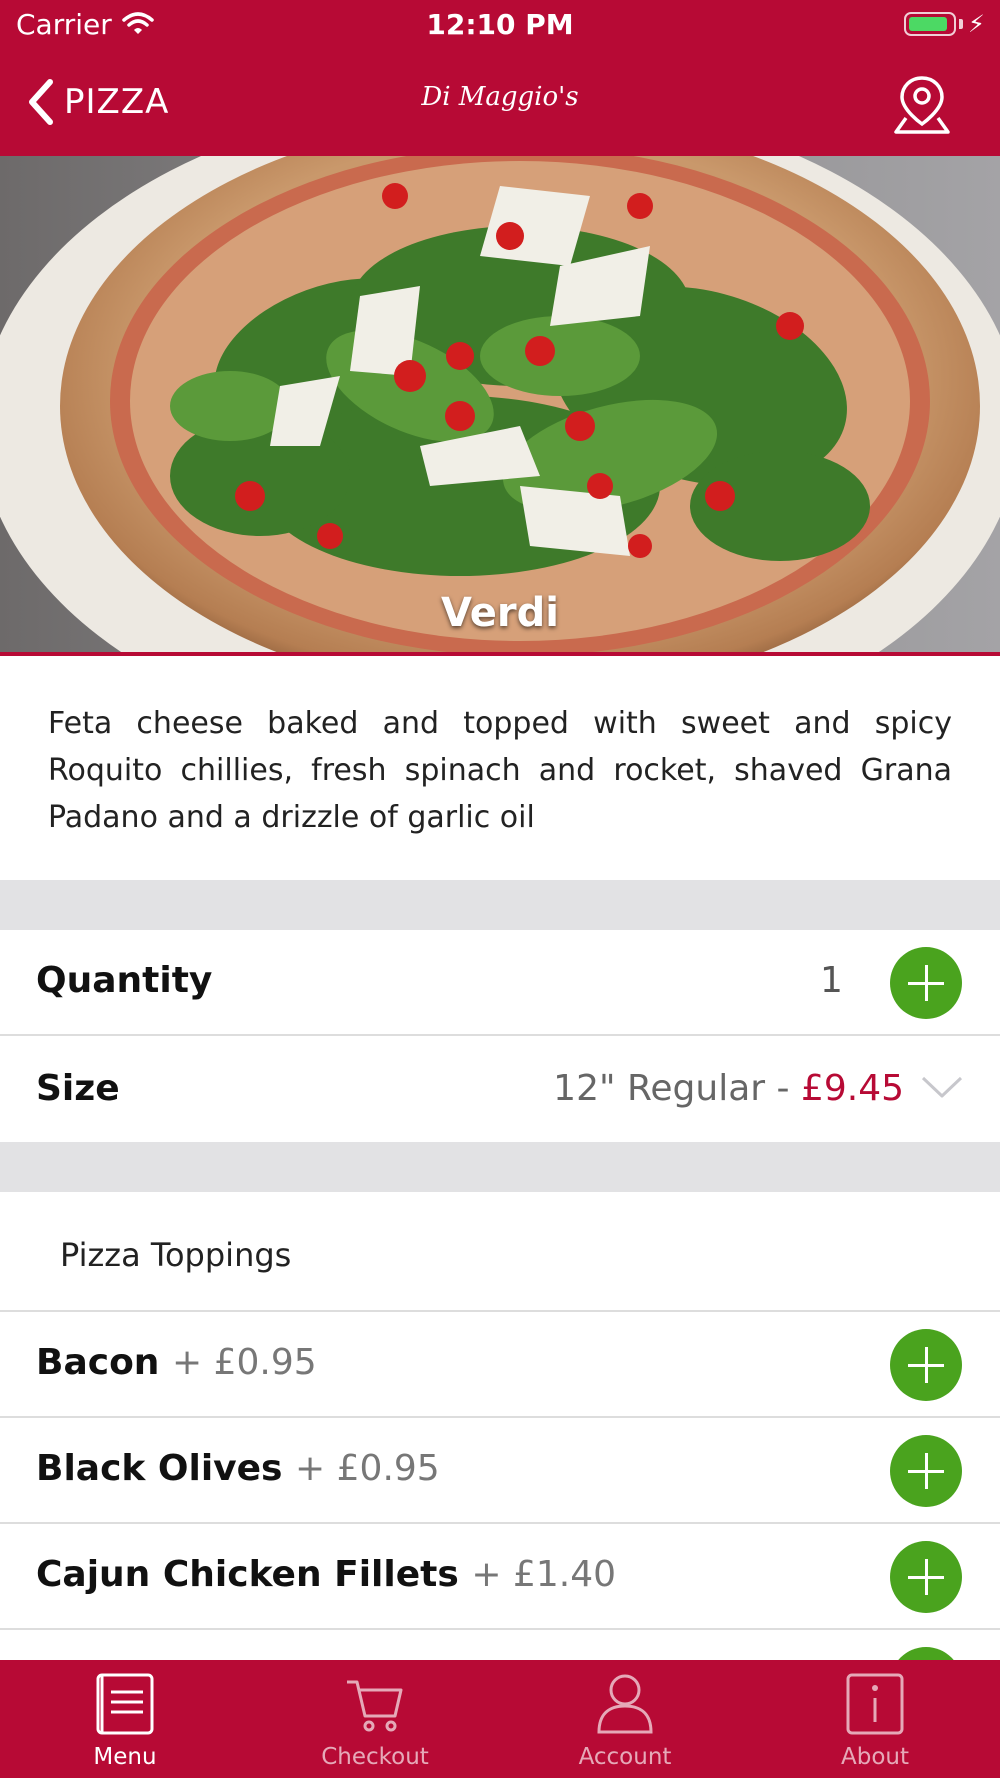  Describe the element at coordinates (677, 1088) in the screenshot. I see `size-option-text: 12" Regular -` at that location.